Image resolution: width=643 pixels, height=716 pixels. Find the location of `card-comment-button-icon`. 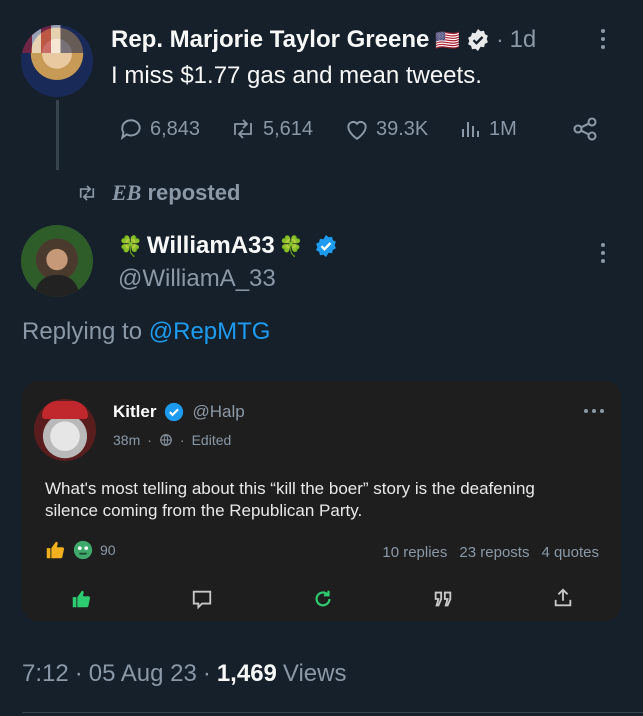

card-comment-button-icon is located at coordinates (202, 599).